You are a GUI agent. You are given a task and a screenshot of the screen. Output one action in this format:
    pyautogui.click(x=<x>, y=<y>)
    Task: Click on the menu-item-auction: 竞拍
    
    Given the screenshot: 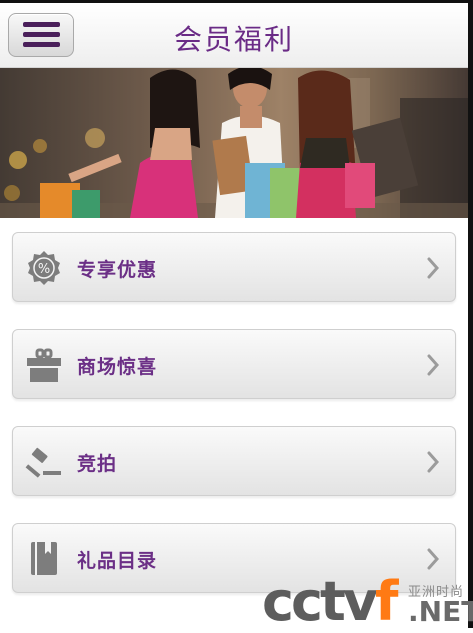 What is the action you would take?
    pyautogui.click(x=234, y=461)
    